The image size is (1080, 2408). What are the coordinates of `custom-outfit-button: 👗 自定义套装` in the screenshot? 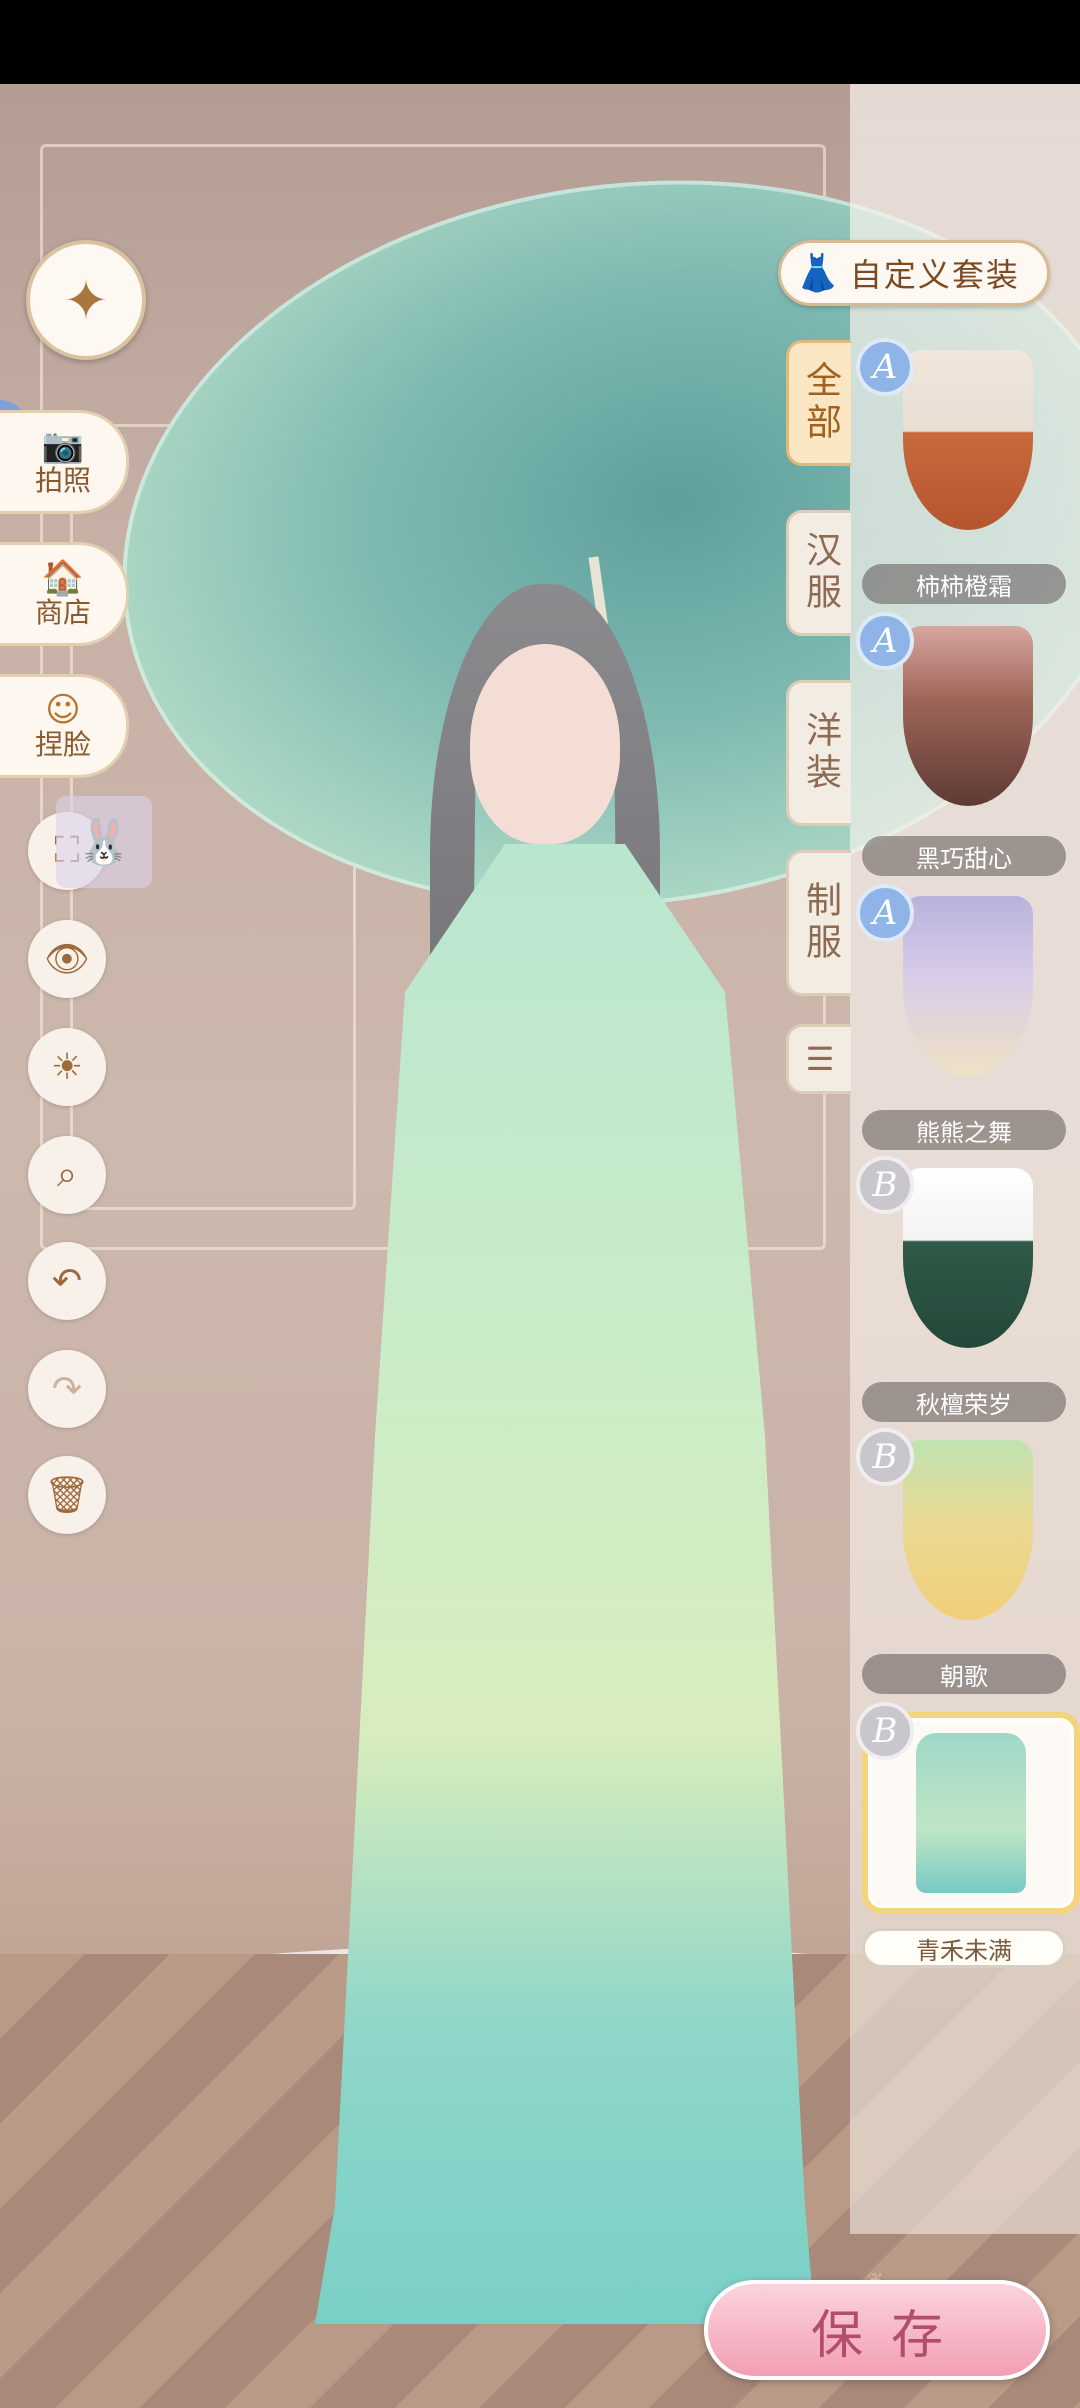 It's located at (914, 273).